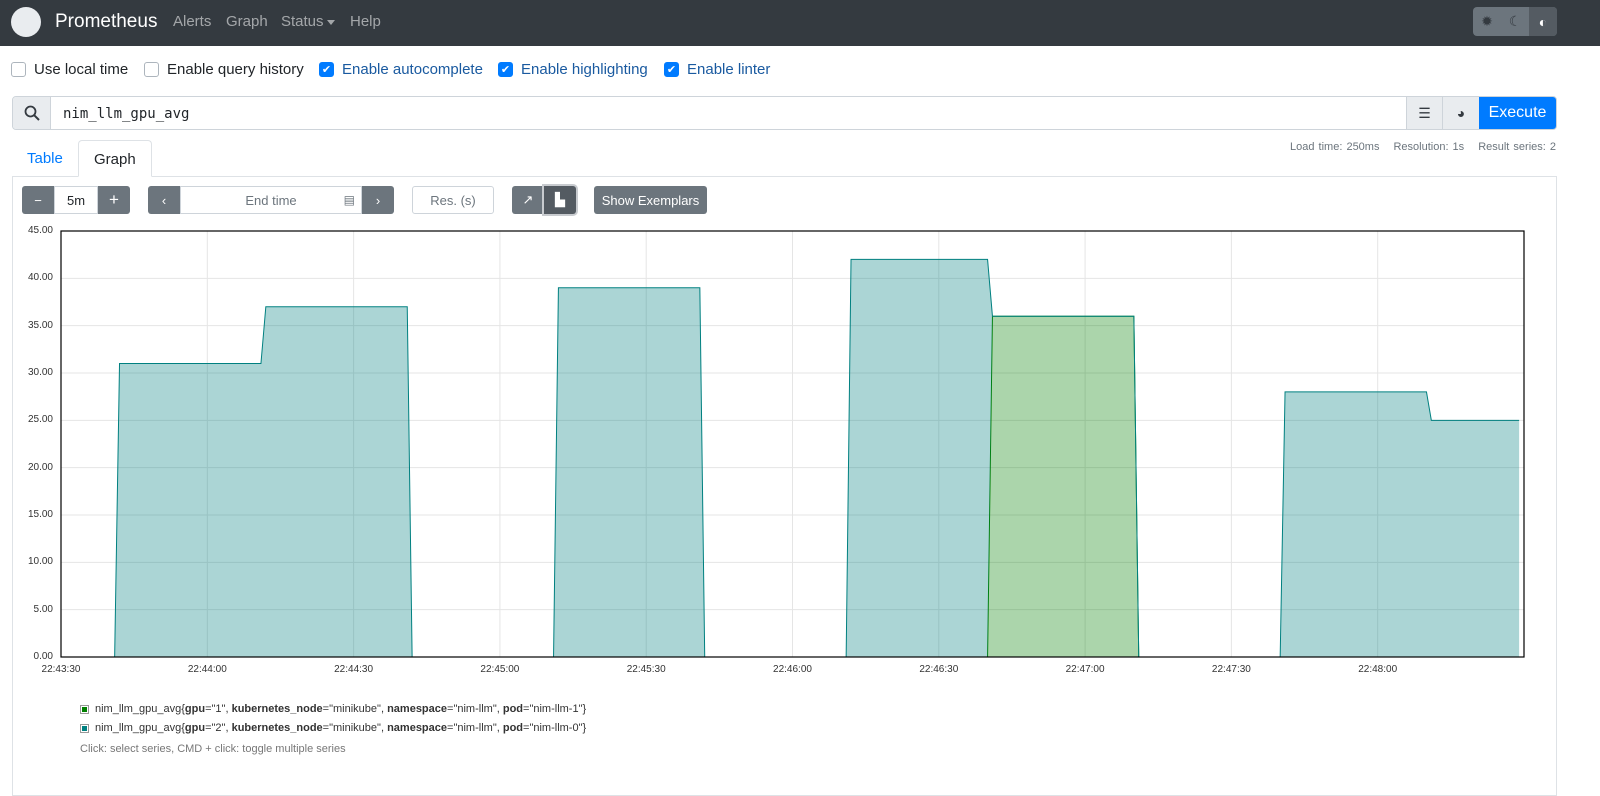  What do you see at coordinates (646, 669) in the screenshot?
I see `x-tick-label: 22:45:30` at bounding box center [646, 669].